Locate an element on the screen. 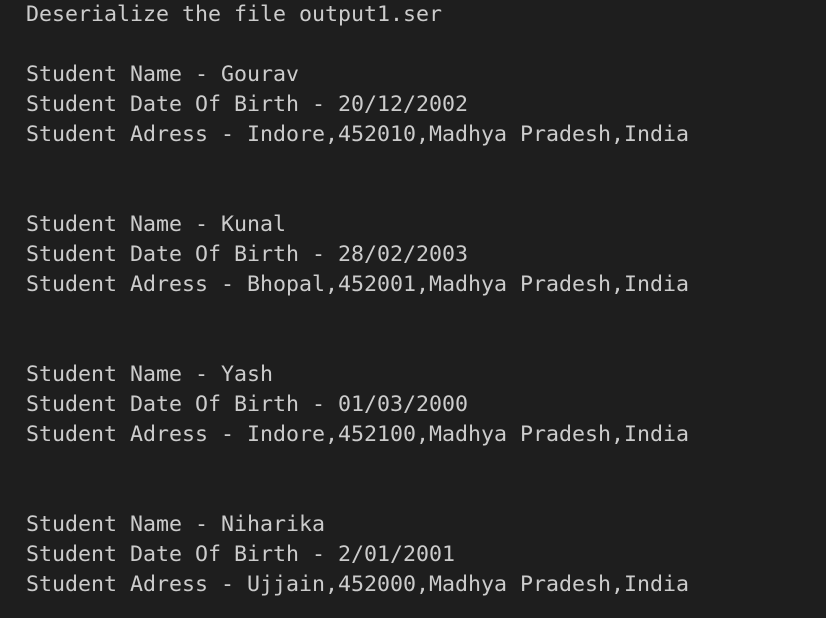  student-name-line: Student Name - Niharika is located at coordinates (176, 524).